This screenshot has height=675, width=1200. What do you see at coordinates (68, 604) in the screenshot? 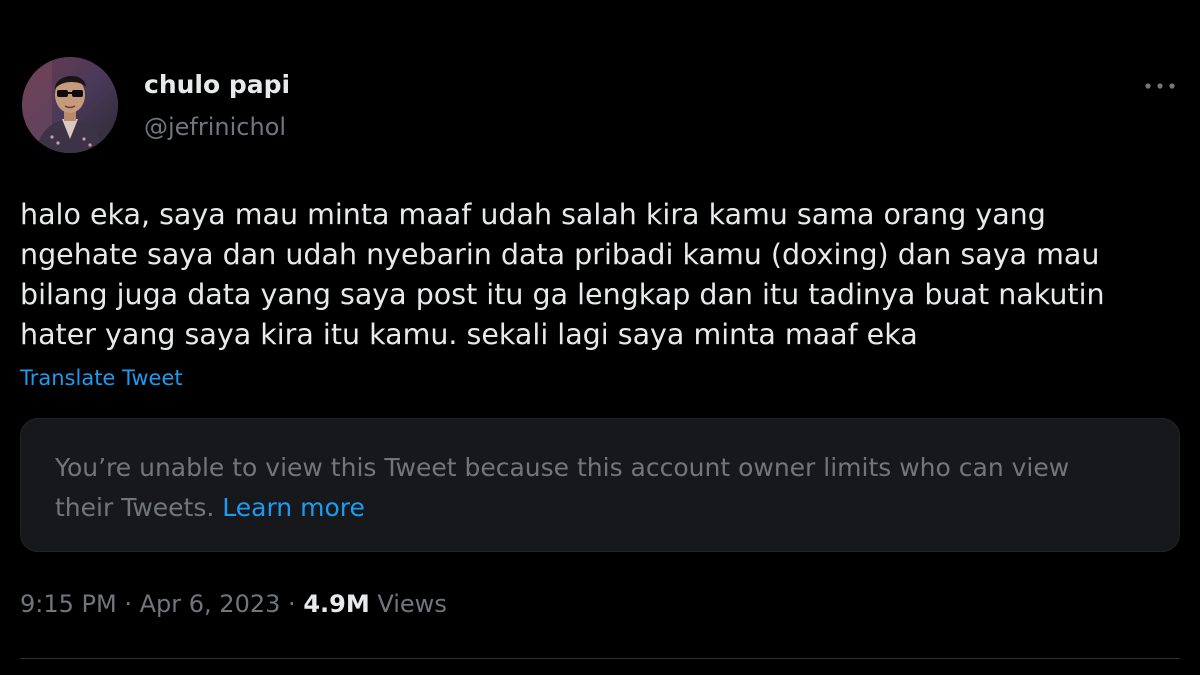
I see `tweet-time: 9:15 PM` at bounding box center [68, 604].